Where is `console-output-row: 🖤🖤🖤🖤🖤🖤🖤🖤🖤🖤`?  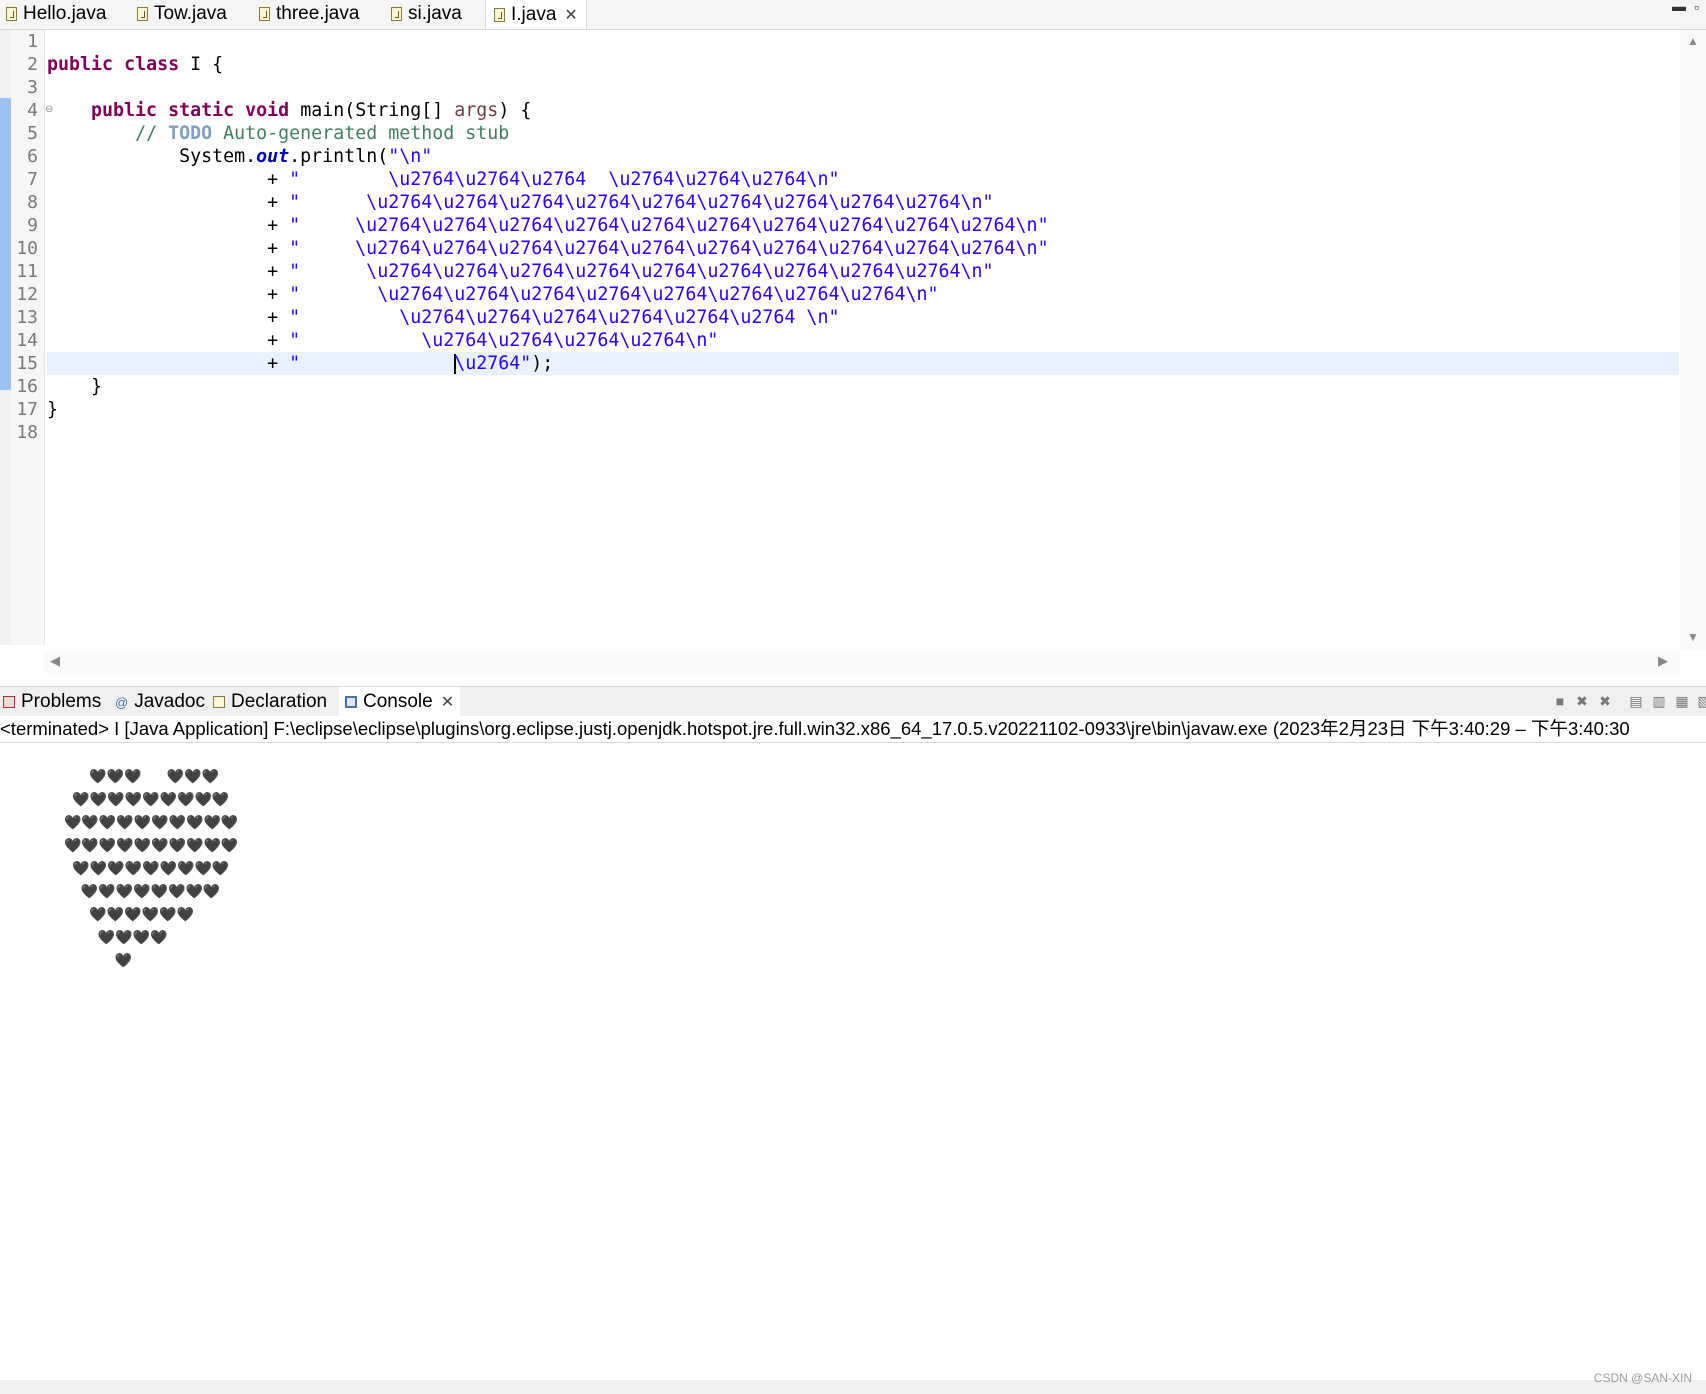
console-output-row: 🖤🖤🖤🖤🖤🖤🖤🖤🖤🖤 is located at coordinates (151, 846).